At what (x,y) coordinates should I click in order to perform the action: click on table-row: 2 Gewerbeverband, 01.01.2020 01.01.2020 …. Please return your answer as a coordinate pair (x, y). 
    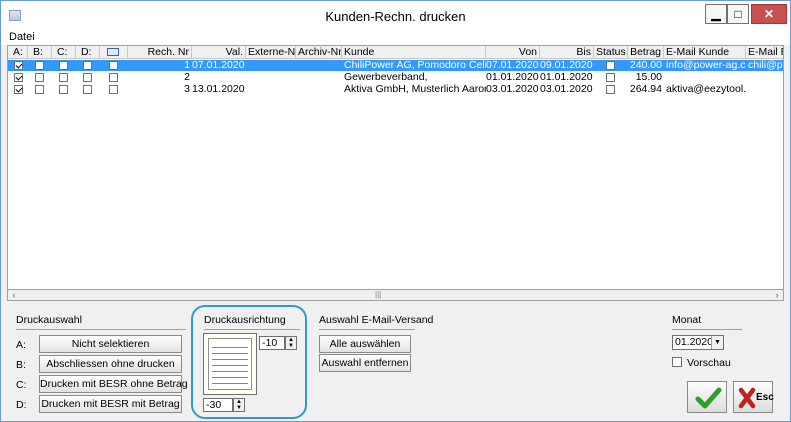
    Looking at the image, I should click on (395, 77).